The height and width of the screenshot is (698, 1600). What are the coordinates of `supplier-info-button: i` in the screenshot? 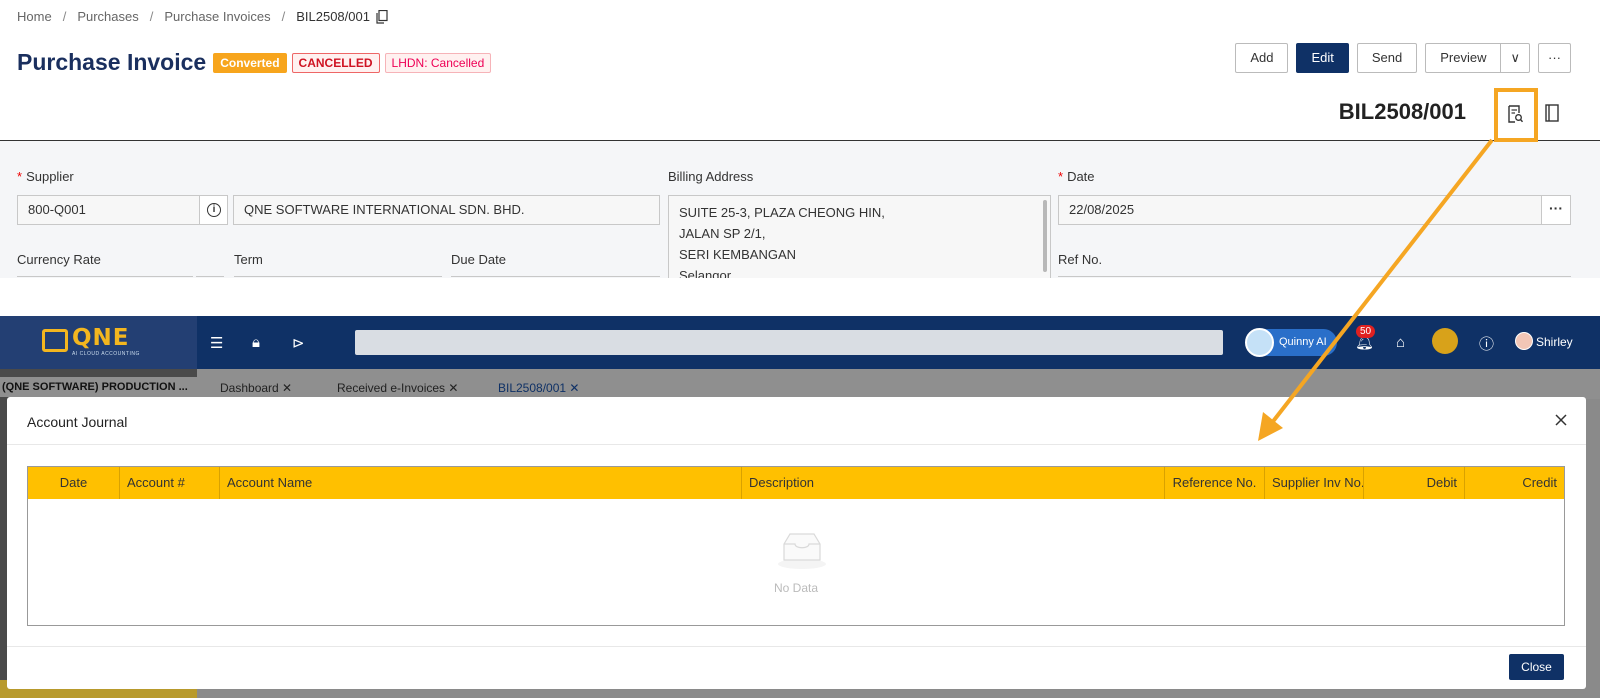 It's located at (213, 210).